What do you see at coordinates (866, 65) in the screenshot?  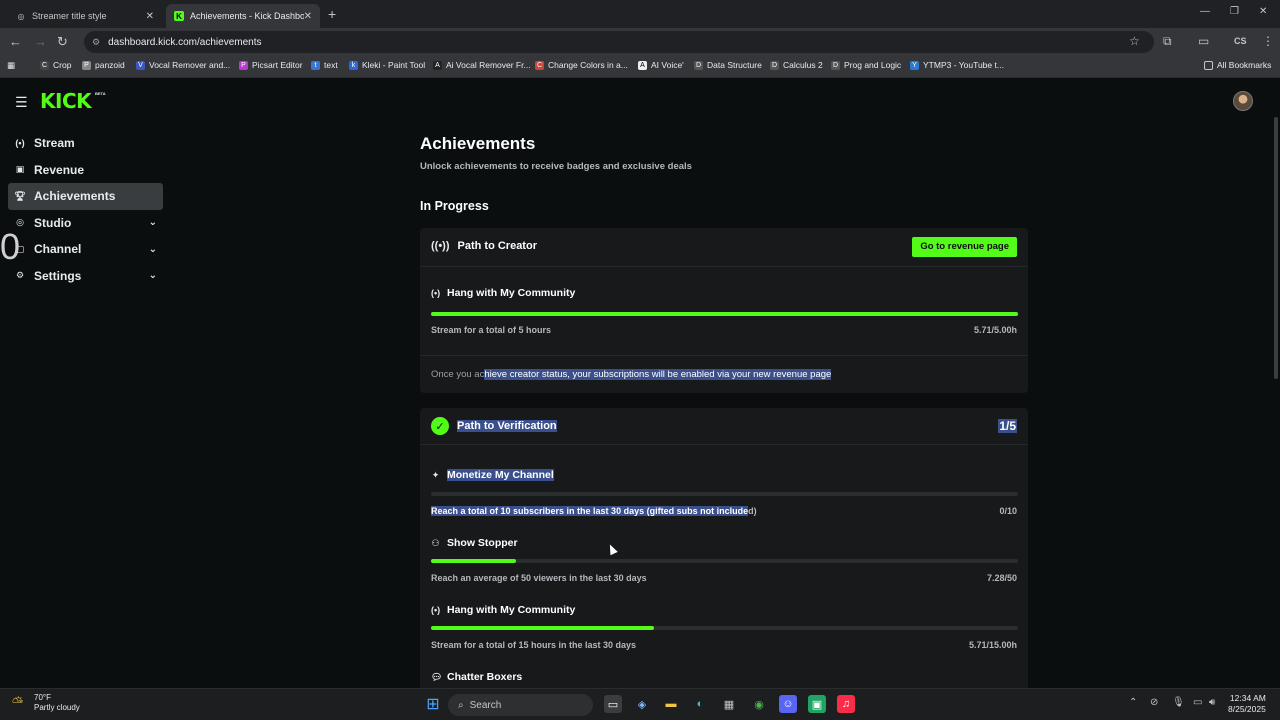 I see `bookmark-prog-logic: D Prog and Logic` at bounding box center [866, 65].